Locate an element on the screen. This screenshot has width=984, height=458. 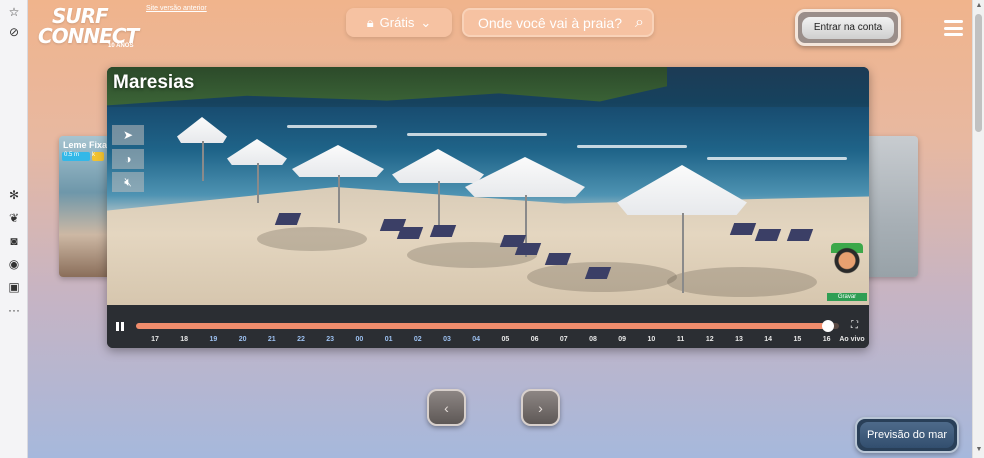
surfconnect-logo: SURF CONNECT 10 ANOS is located at coordinates (93, 30).